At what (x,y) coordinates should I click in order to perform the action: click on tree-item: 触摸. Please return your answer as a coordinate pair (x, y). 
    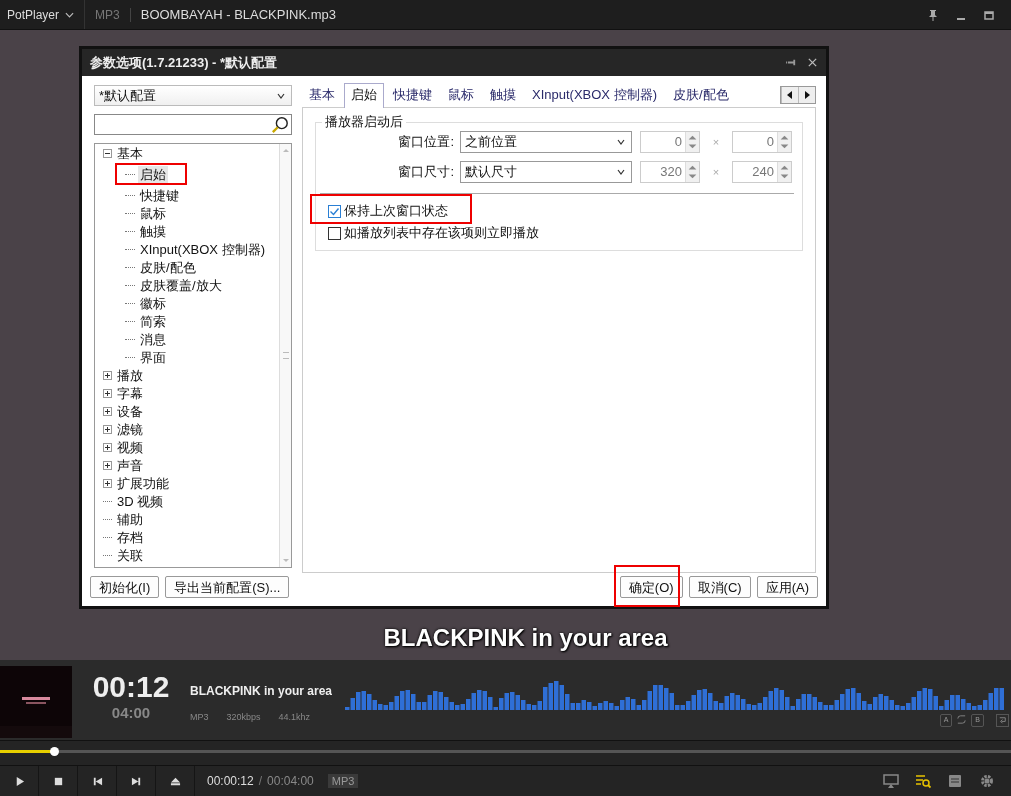
    Looking at the image, I should click on (153, 231).